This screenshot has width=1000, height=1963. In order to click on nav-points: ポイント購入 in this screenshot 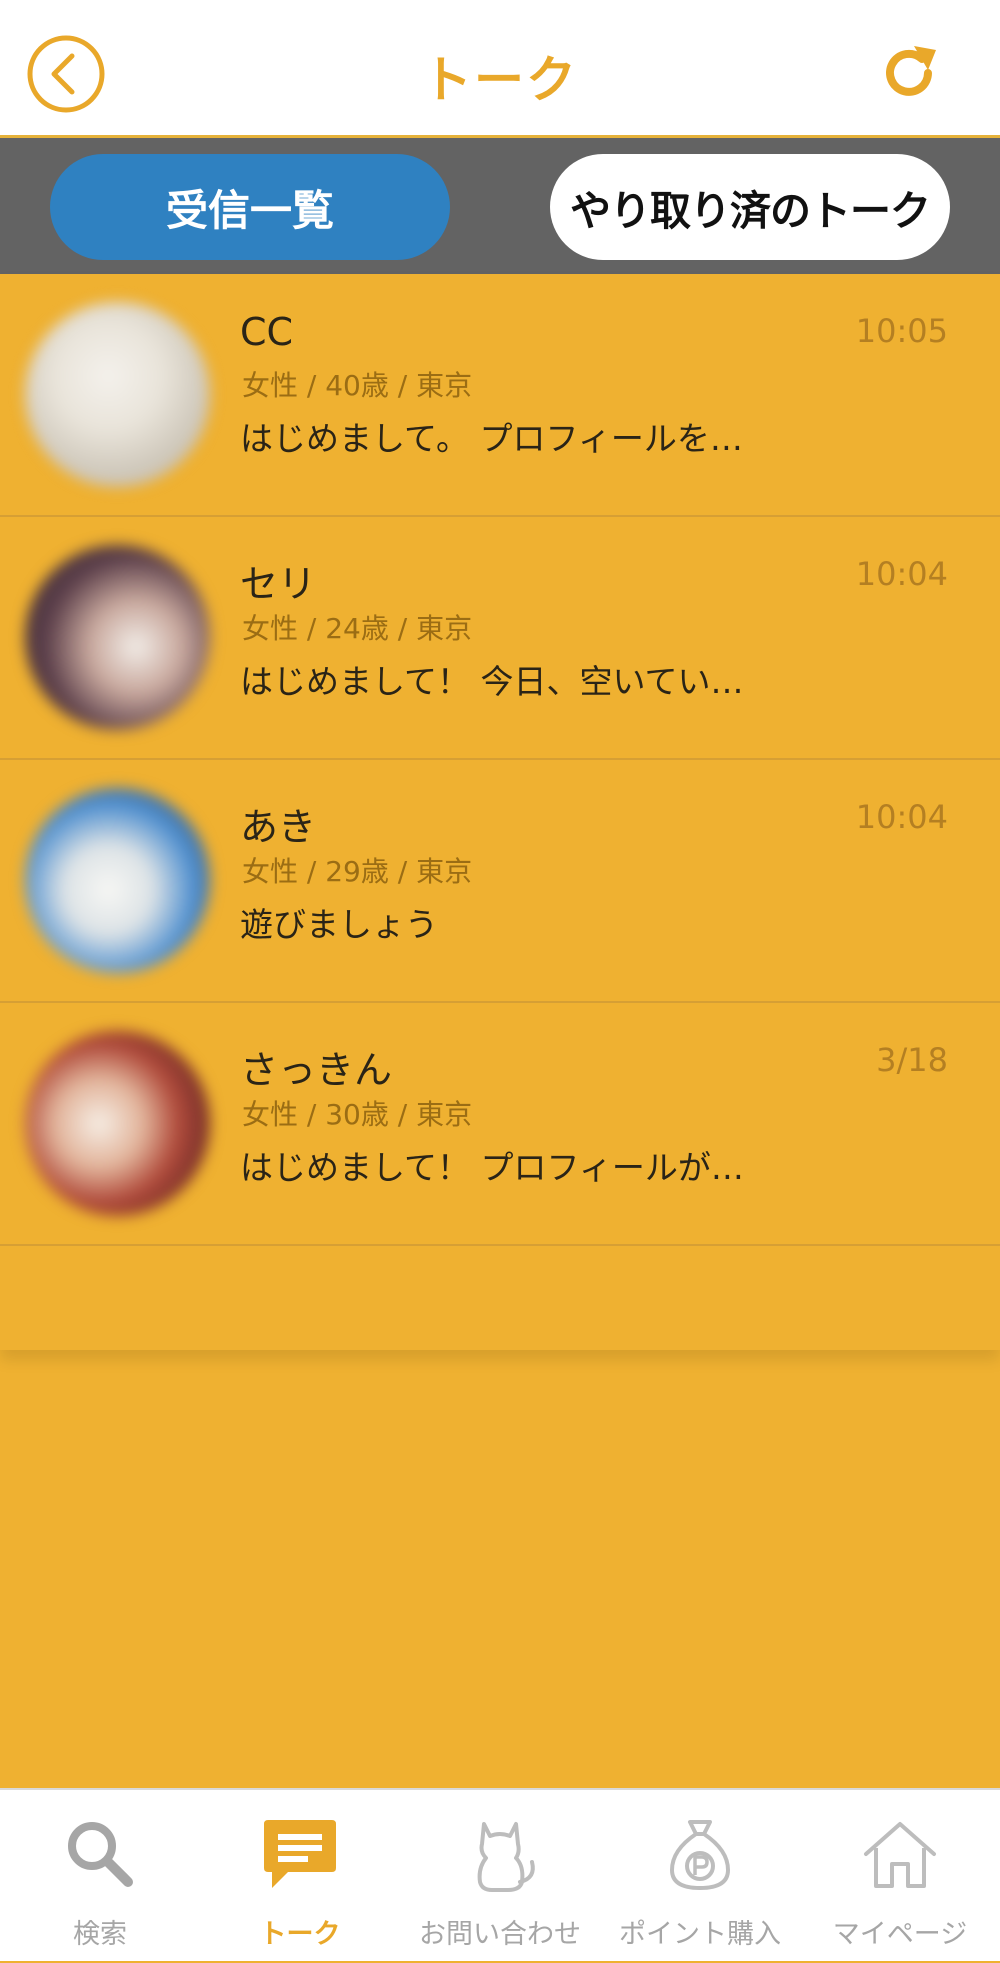, I will do `click(700, 1876)`.